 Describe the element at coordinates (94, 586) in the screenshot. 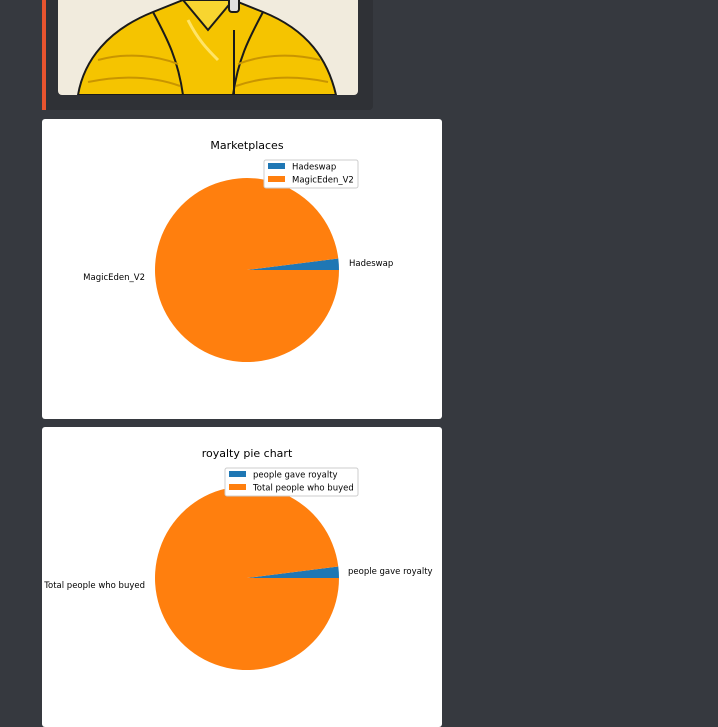

I see `slice-label-2: Total people who buyed` at that location.